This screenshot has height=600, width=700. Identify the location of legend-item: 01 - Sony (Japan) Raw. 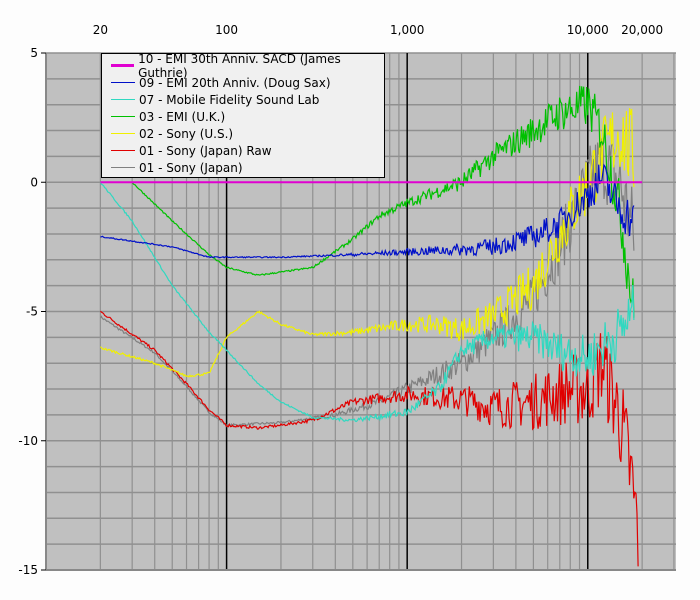
(243, 150).